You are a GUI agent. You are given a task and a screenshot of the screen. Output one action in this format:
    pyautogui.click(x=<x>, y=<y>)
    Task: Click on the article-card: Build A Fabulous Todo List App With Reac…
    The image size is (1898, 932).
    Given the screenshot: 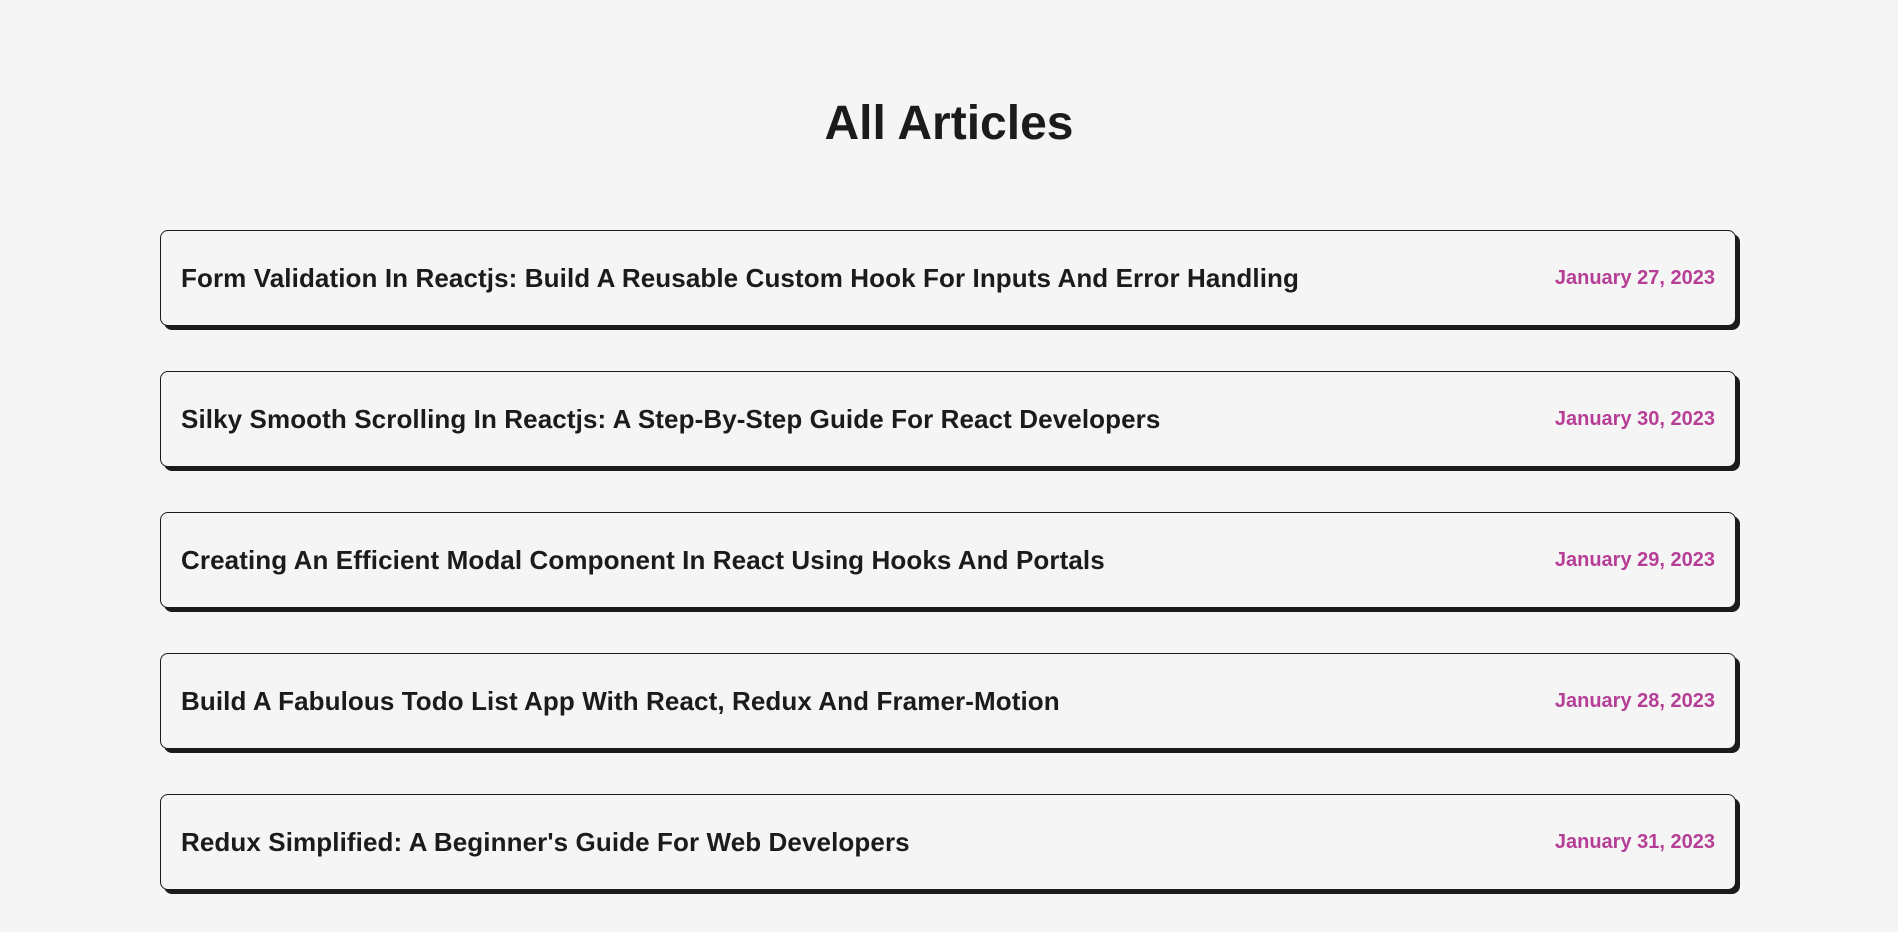 What is the action you would take?
    pyautogui.click(x=948, y=701)
    